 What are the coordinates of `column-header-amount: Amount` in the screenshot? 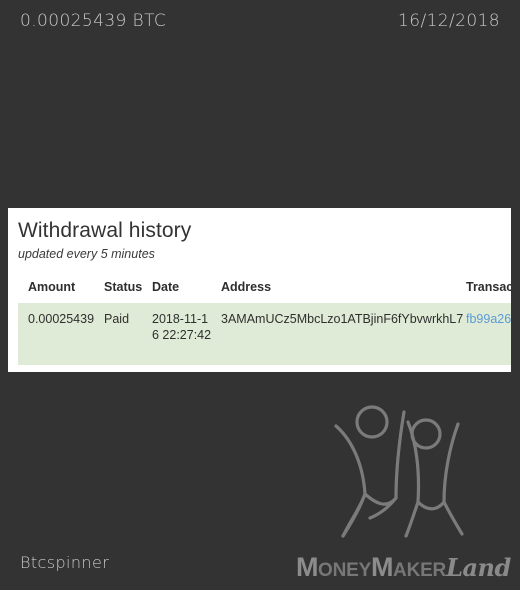 It's located at (52, 287).